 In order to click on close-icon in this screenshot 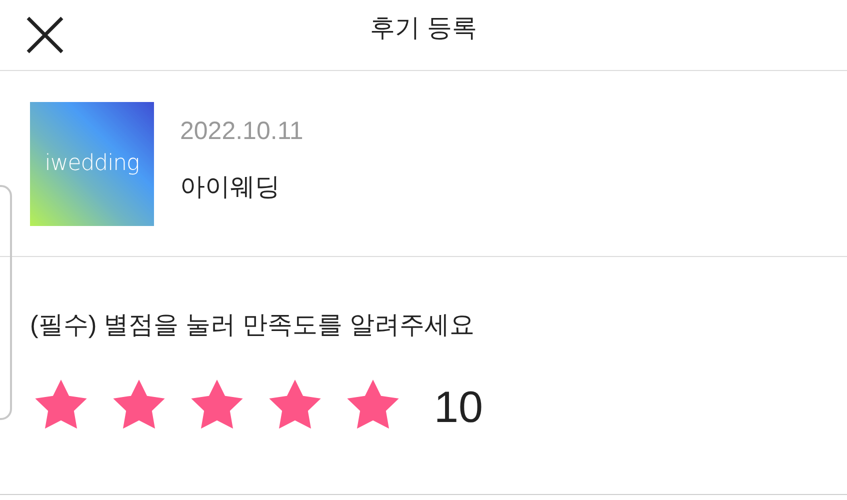, I will do `click(45, 35)`.